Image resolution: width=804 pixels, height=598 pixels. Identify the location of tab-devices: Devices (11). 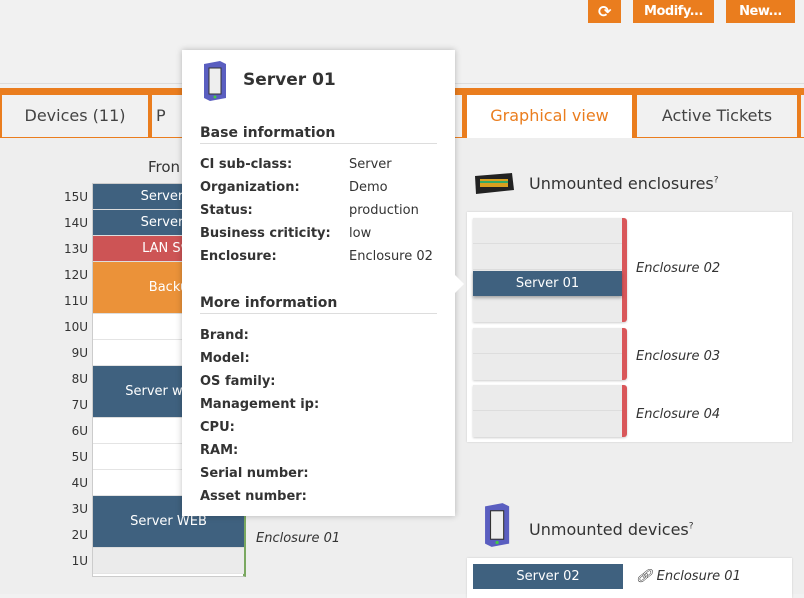
(75, 116).